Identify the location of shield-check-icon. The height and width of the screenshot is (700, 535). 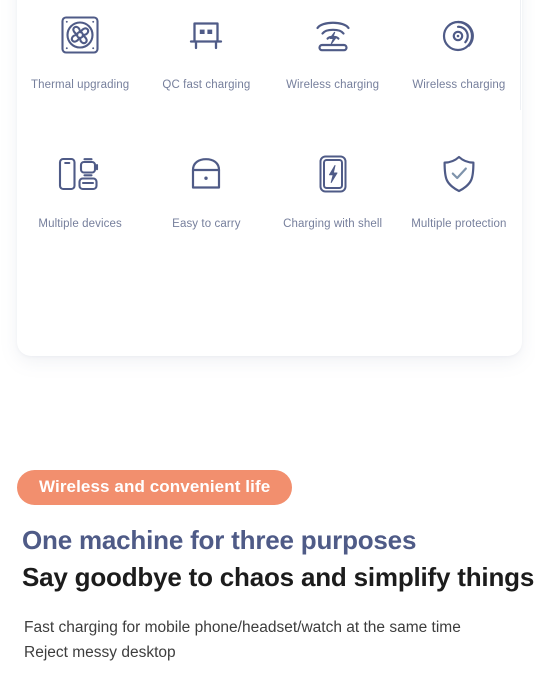
(459, 174).